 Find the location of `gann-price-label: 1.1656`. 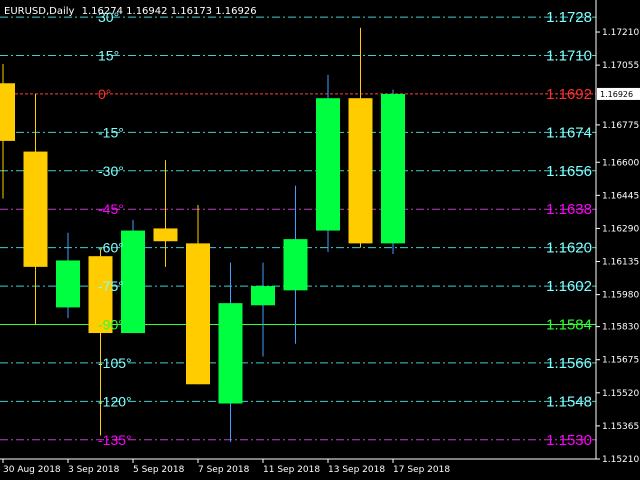

gann-price-label: 1.1656 is located at coordinates (569, 171).